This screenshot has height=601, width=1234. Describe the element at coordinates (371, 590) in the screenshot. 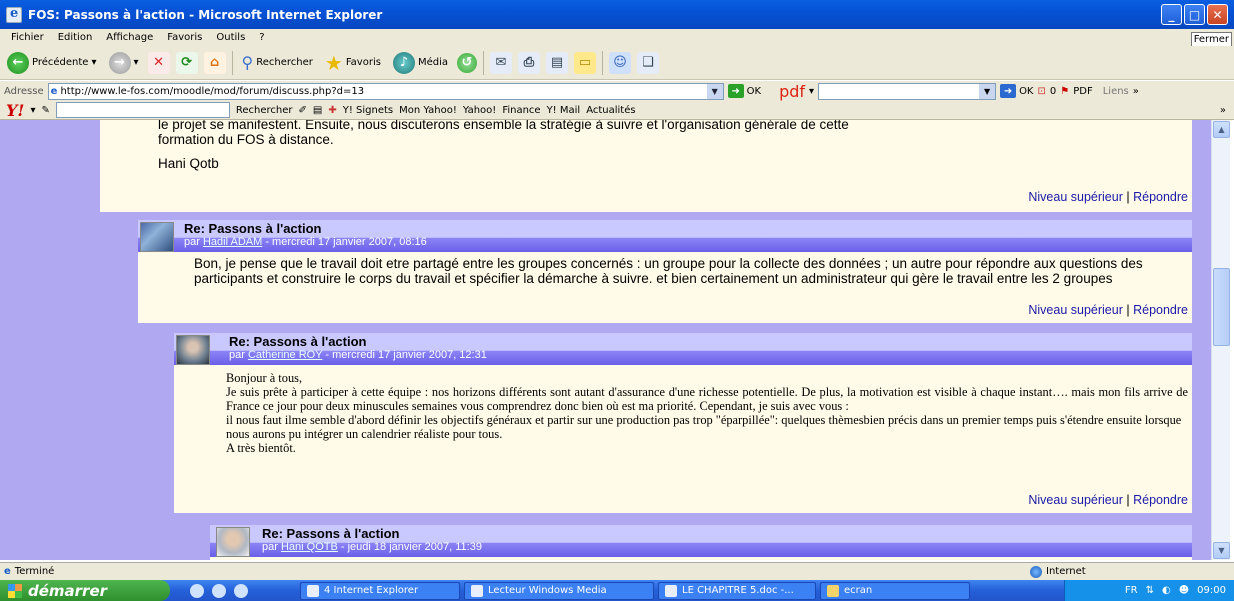

I see `task-label: 4 Internet Explorer` at that location.